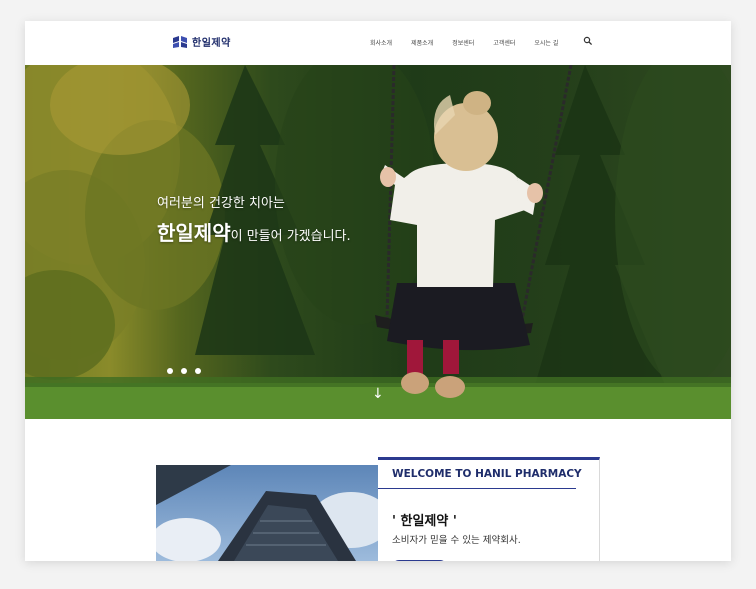 This screenshot has height=589, width=756. I want to click on company-tagline: 소비자가 믿을 수 있는 제약회사., so click(456, 540).